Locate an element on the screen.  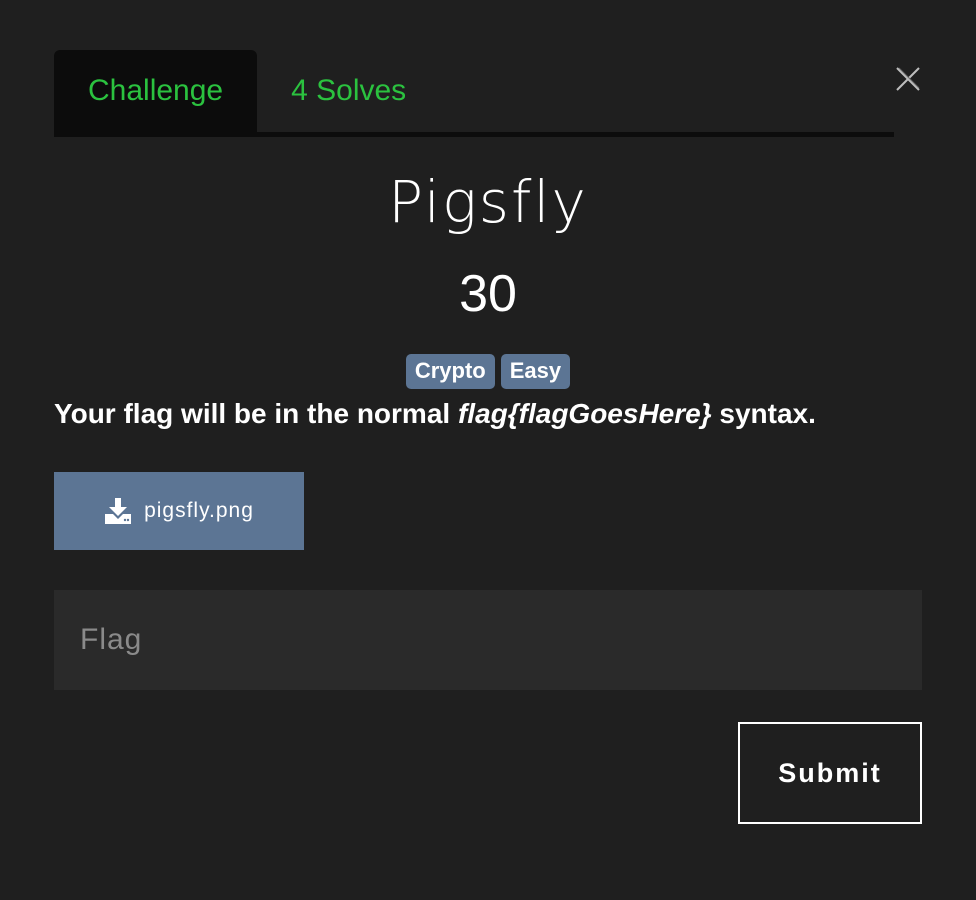
flag-input is located at coordinates (488, 640).